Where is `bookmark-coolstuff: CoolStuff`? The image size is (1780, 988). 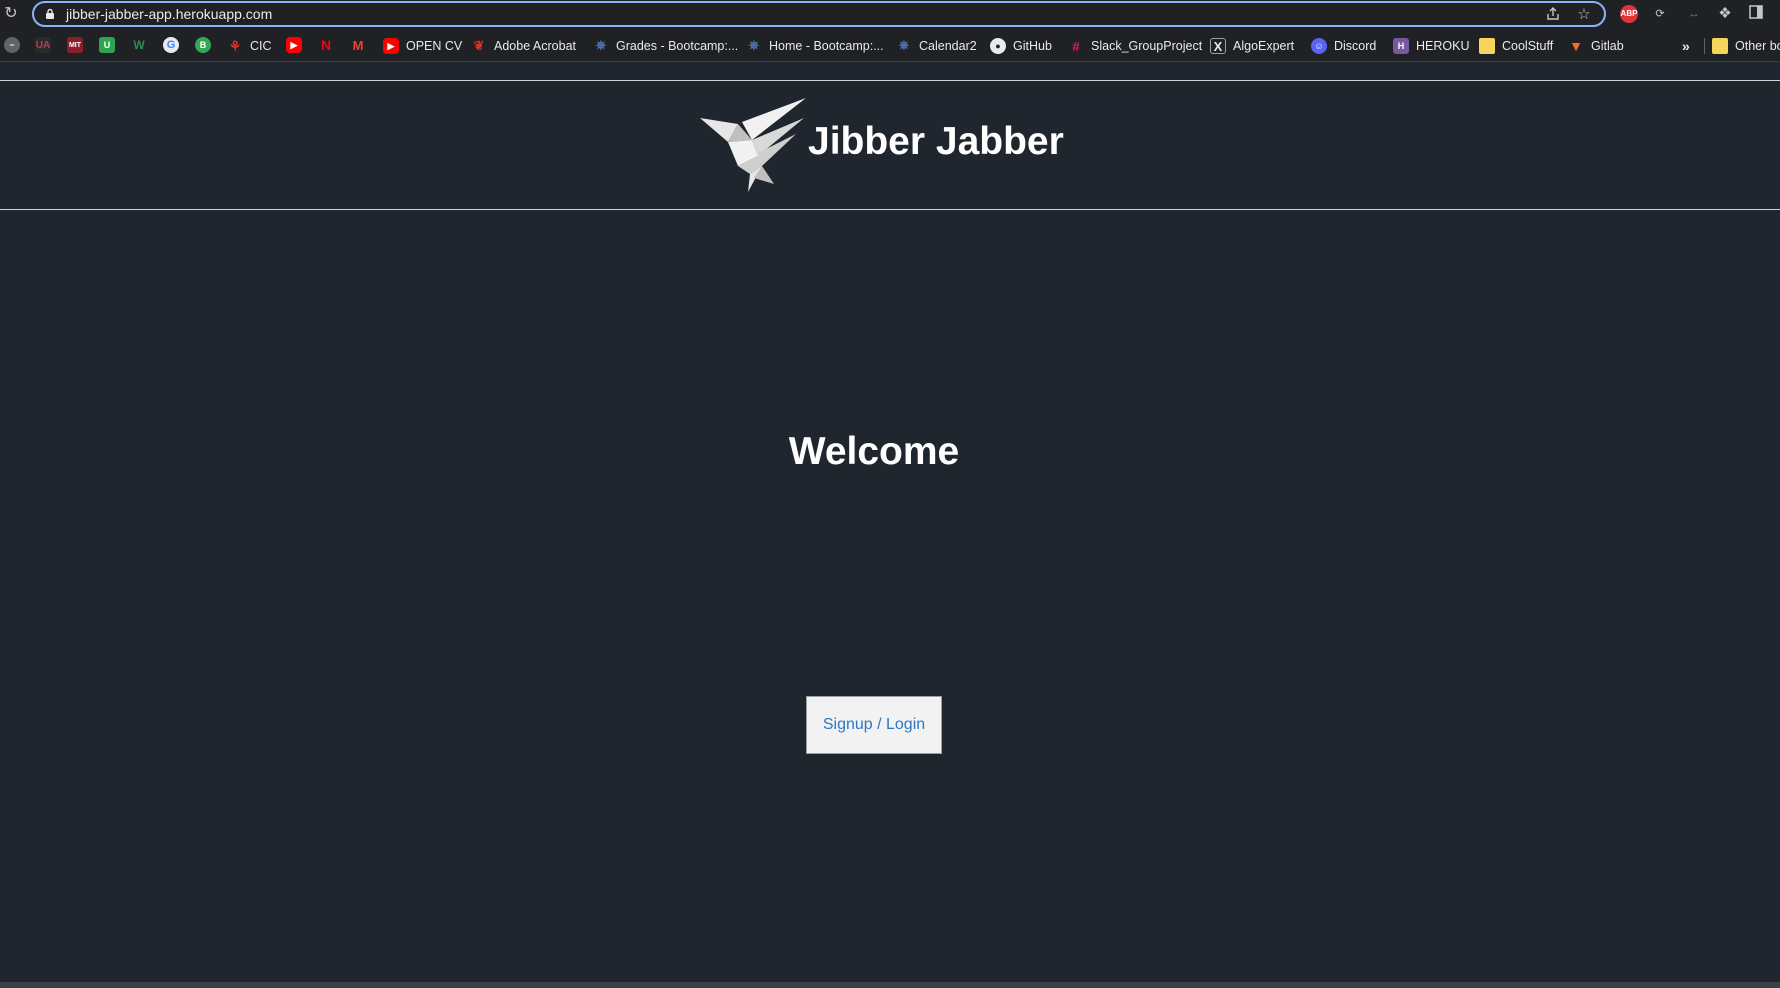 bookmark-coolstuff: CoolStuff is located at coordinates (1516, 46).